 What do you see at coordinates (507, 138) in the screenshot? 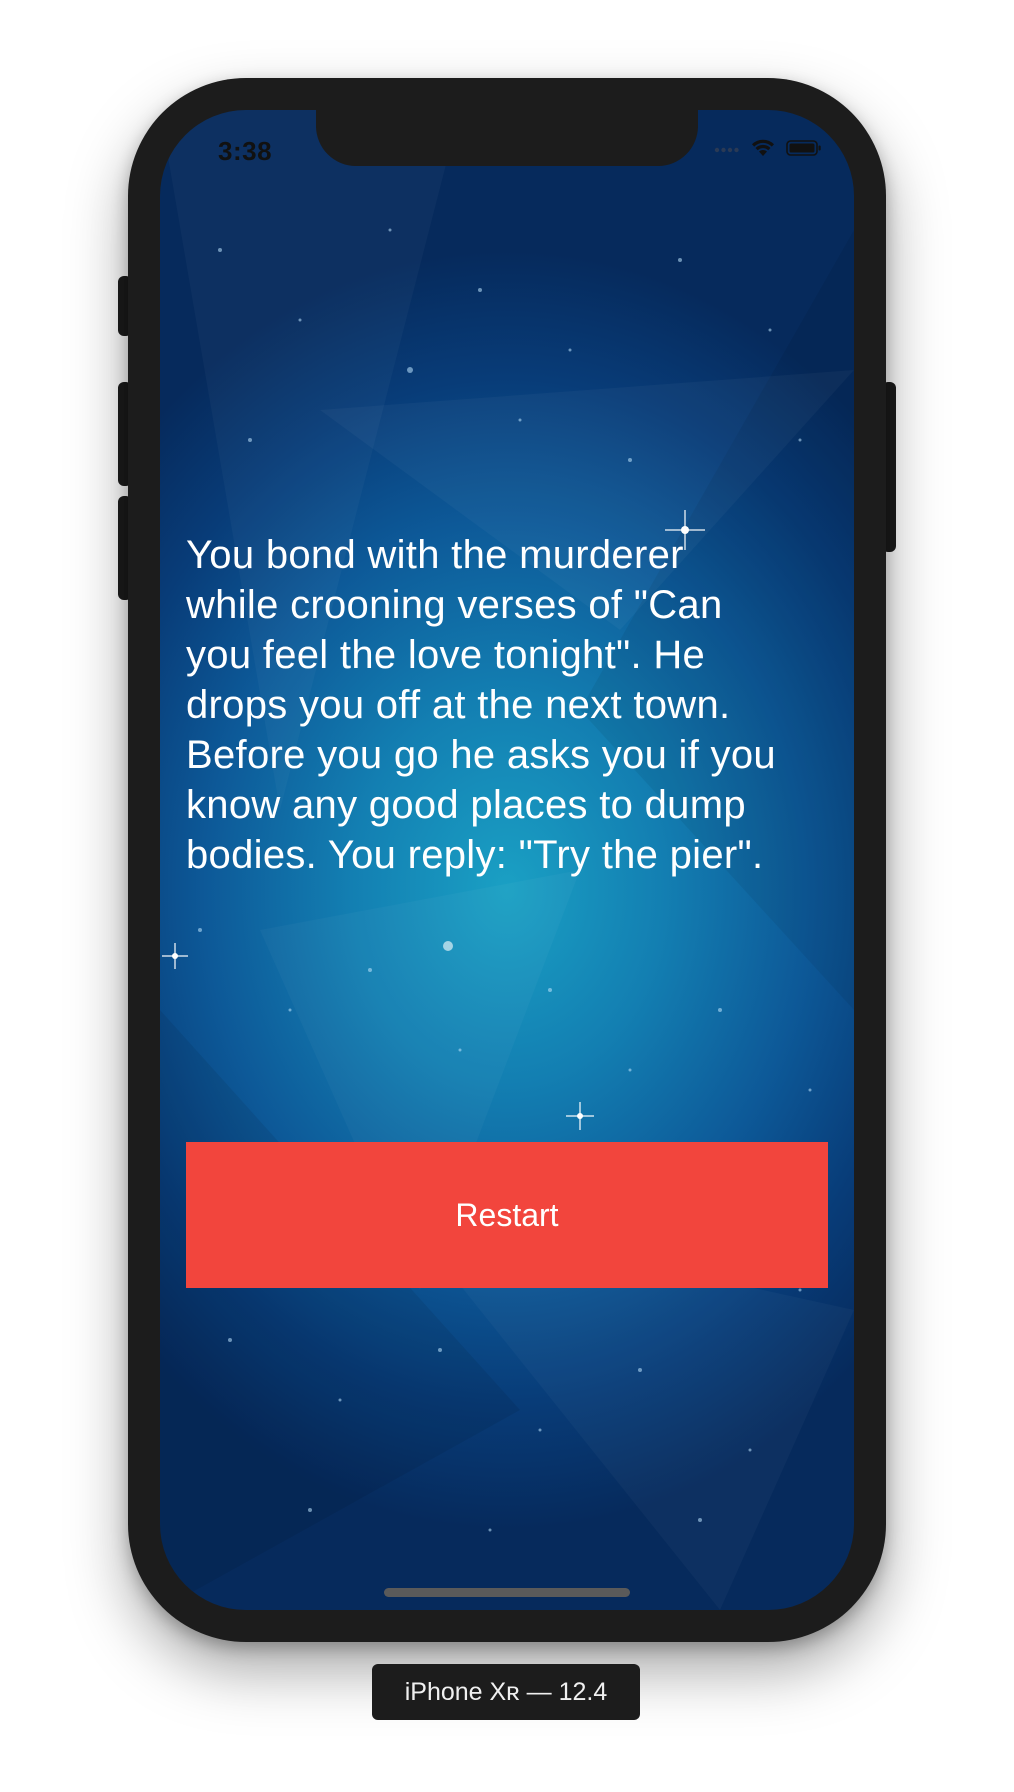
I see `device-notch` at bounding box center [507, 138].